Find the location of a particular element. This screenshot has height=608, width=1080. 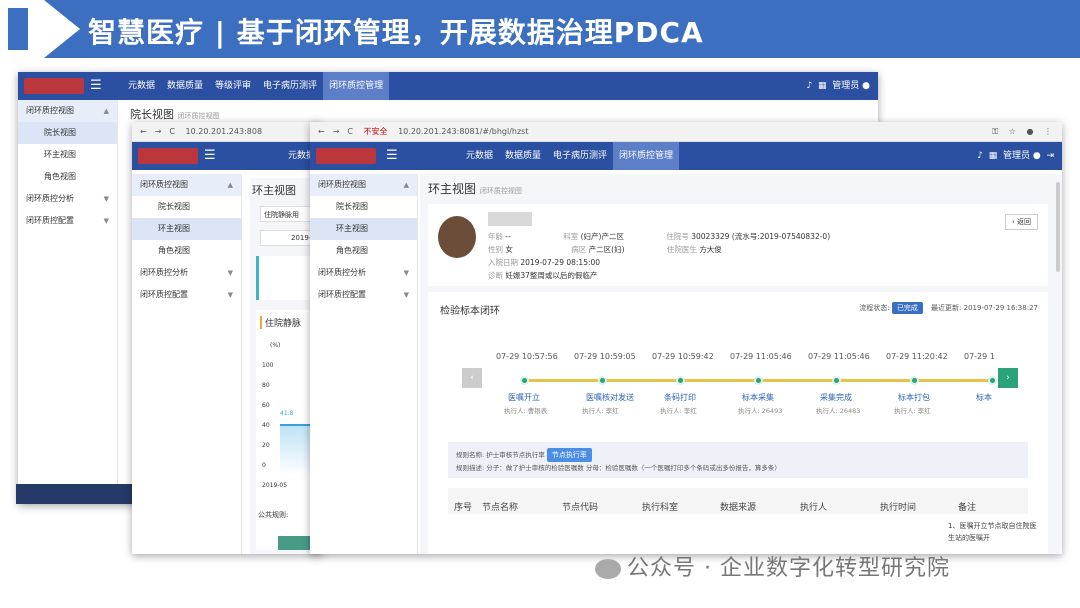

slide-banner: 智慧医疗 | 基于闭环管理，开展数据治理PDCA is located at coordinates (540, 29).